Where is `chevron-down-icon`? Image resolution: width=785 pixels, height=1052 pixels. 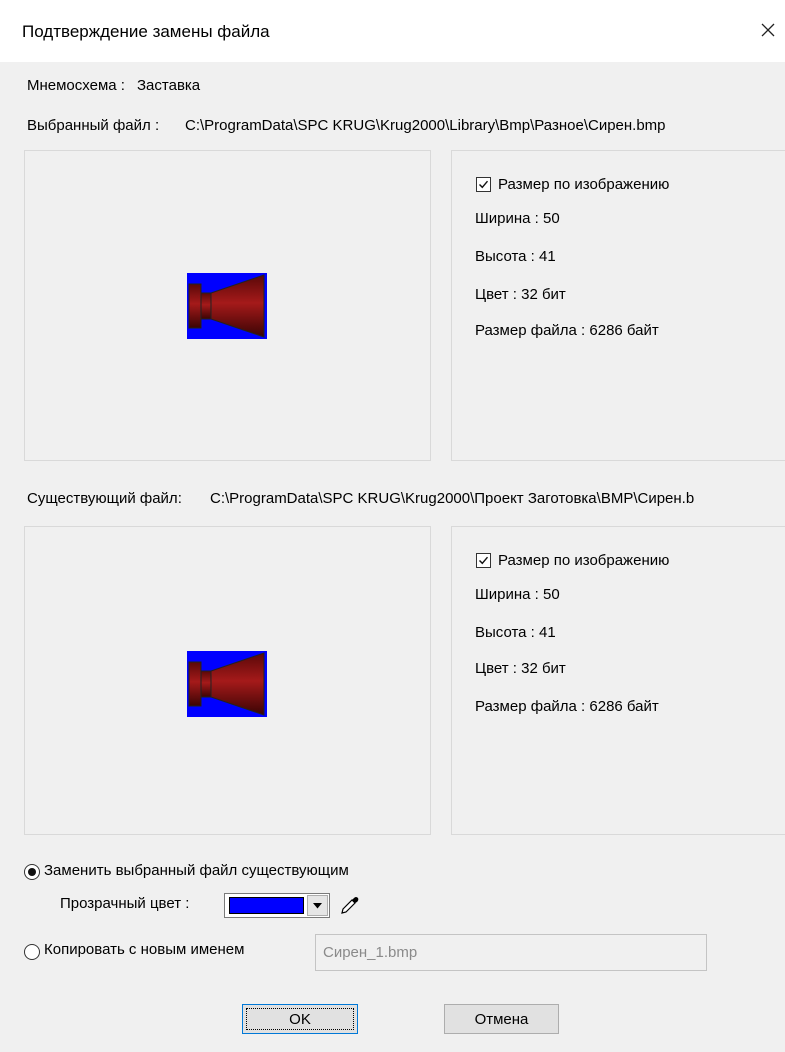 chevron-down-icon is located at coordinates (317, 905).